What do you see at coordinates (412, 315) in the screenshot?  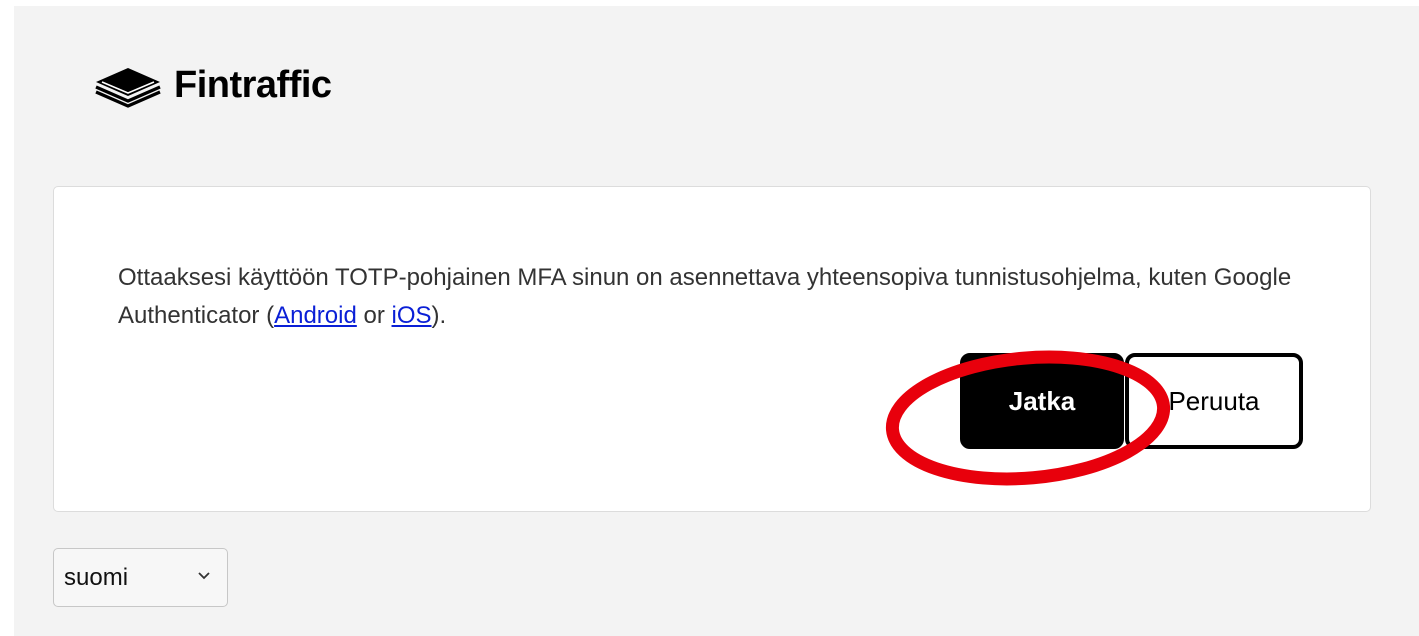 I see `ios-link: iOS` at bounding box center [412, 315].